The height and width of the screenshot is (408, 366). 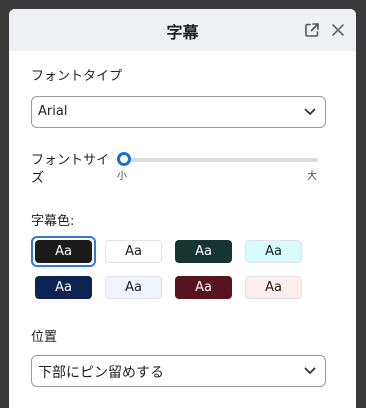 I want to click on close-icon, so click(x=338, y=30).